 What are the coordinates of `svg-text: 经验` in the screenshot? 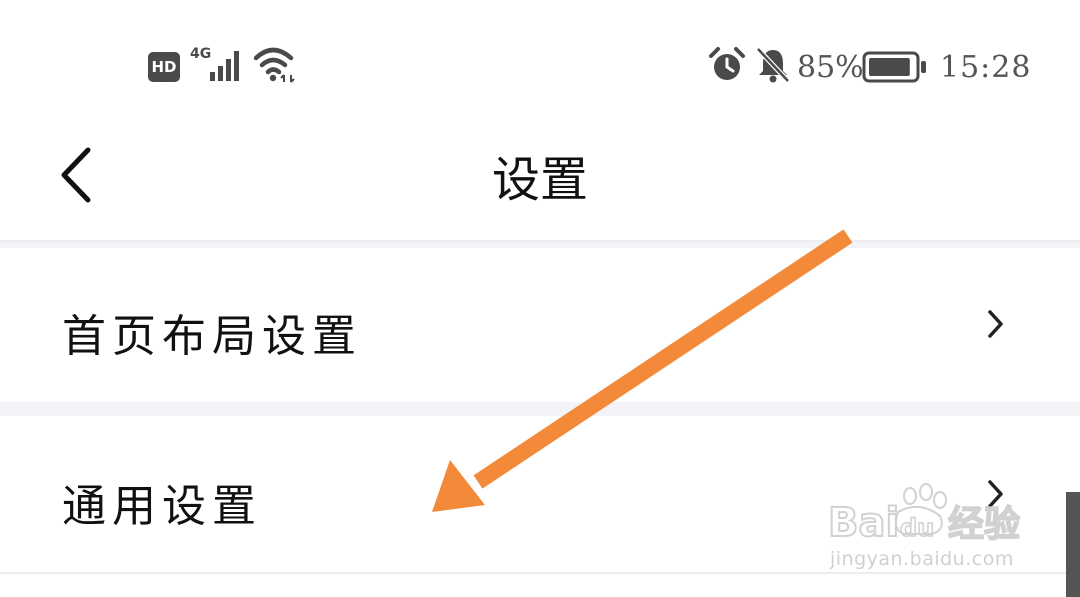 It's located at (984, 524).